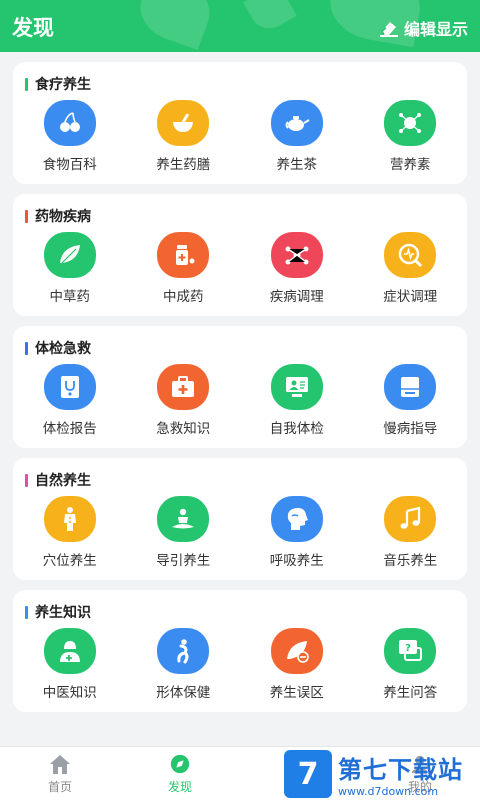 The height and width of the screenshot is (800, 480). I want to click on warning-leaf-icon, so click(296, 651).